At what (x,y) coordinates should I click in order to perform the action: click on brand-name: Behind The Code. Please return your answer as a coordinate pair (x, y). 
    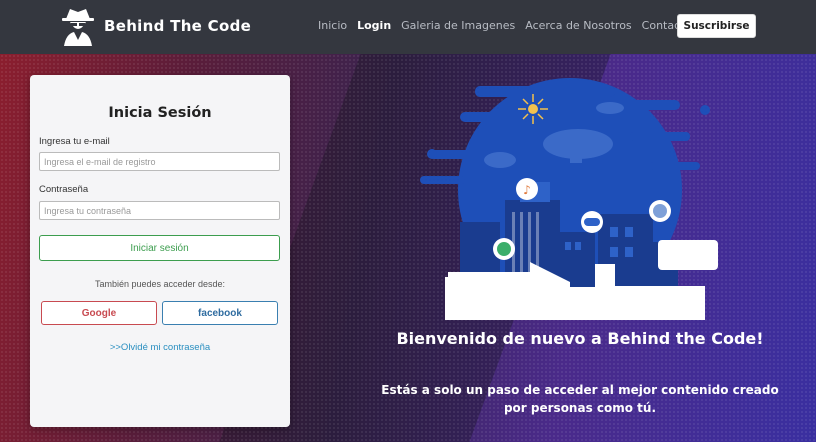
    Looking at the image, I should click on (178, 26).